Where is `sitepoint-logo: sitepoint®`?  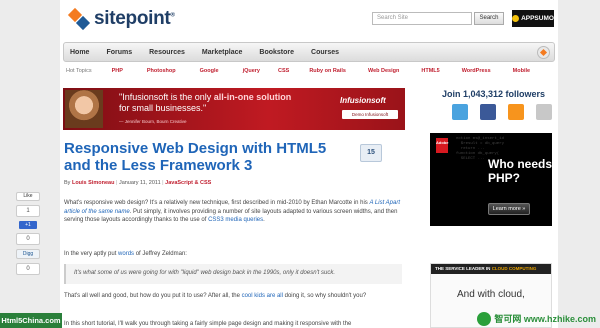
sitepoint-logo: sitepoint® is located at coordinates (121, 19).